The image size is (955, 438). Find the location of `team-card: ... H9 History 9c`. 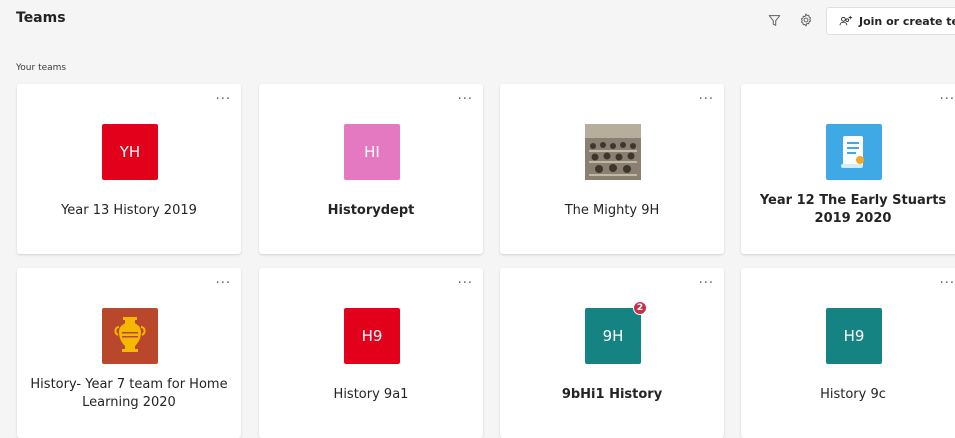

team-card: ... H9 History 9c is located at coordinates (848, 353).